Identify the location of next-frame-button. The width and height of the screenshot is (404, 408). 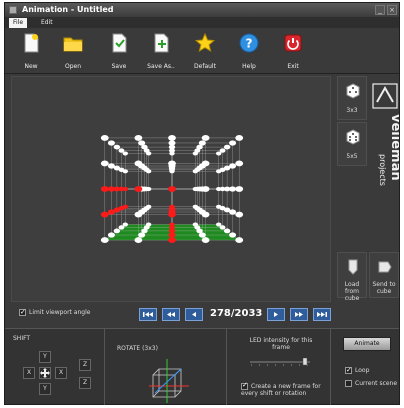
(276, 314).